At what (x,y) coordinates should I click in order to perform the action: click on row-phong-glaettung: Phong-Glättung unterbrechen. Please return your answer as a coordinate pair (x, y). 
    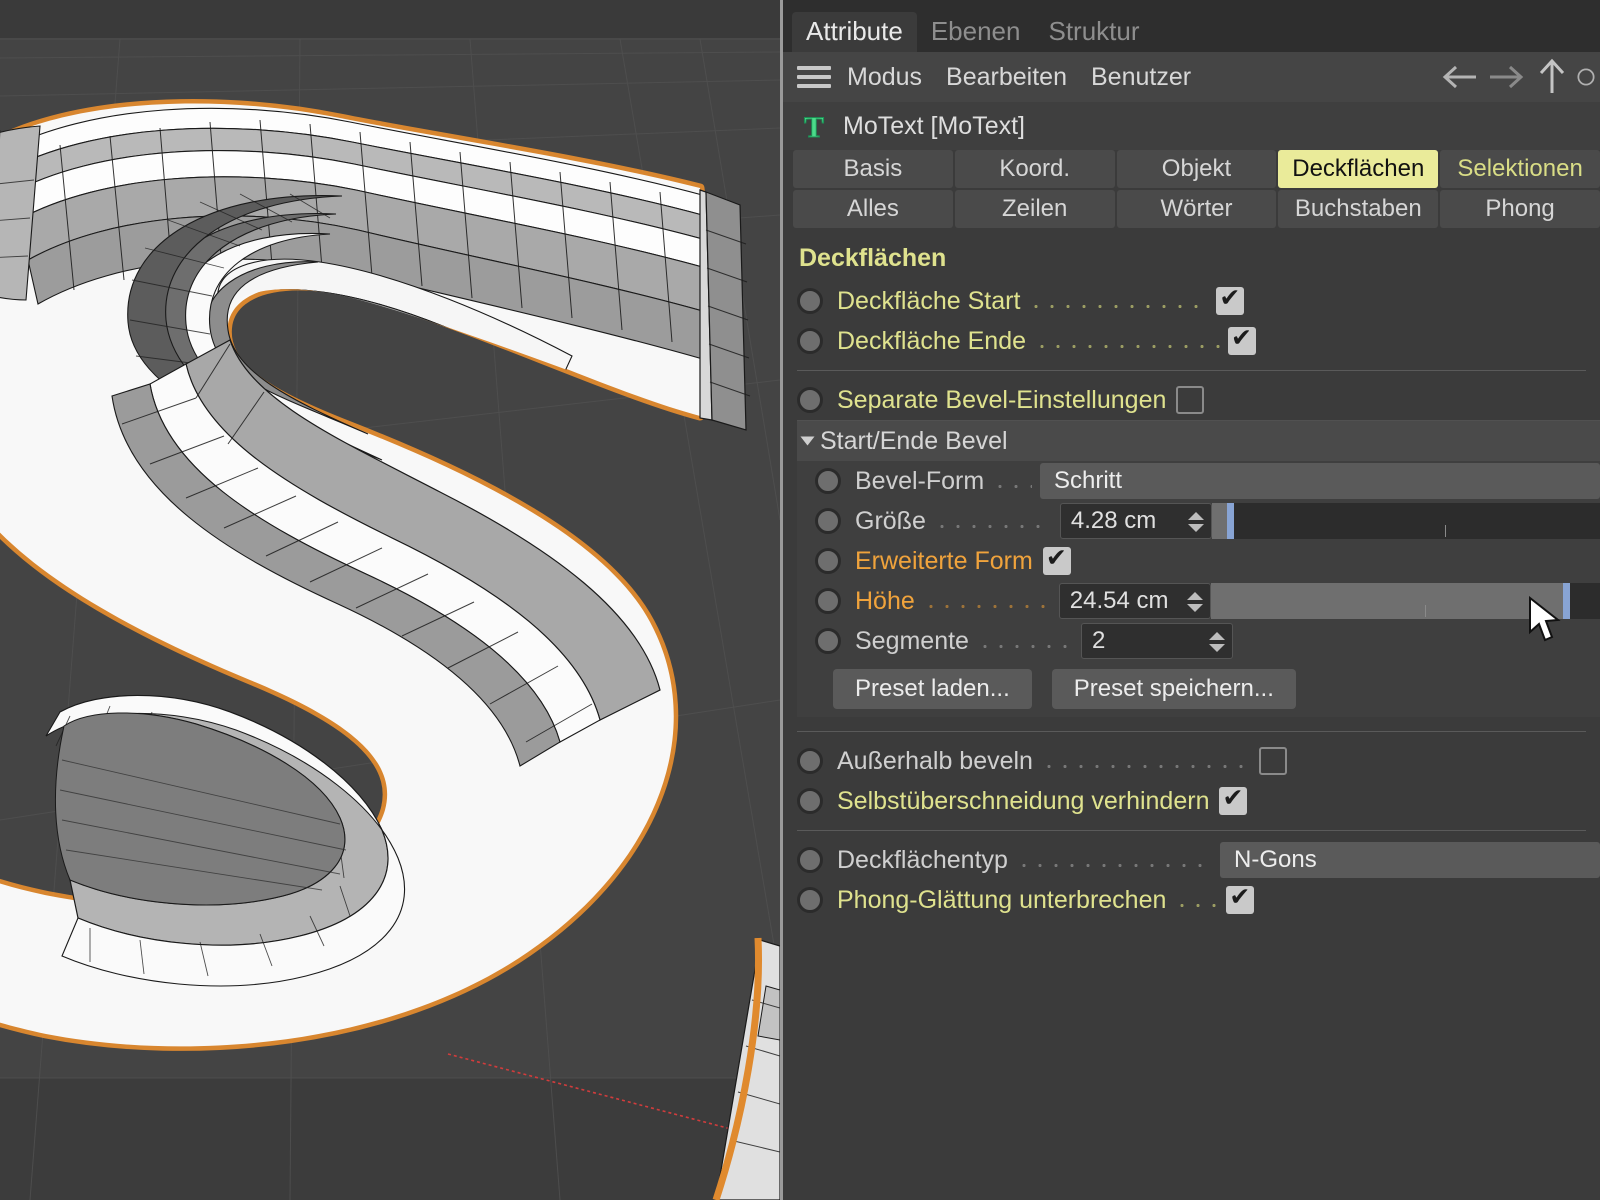
    Looking at the image, I should click on (1191, 900).